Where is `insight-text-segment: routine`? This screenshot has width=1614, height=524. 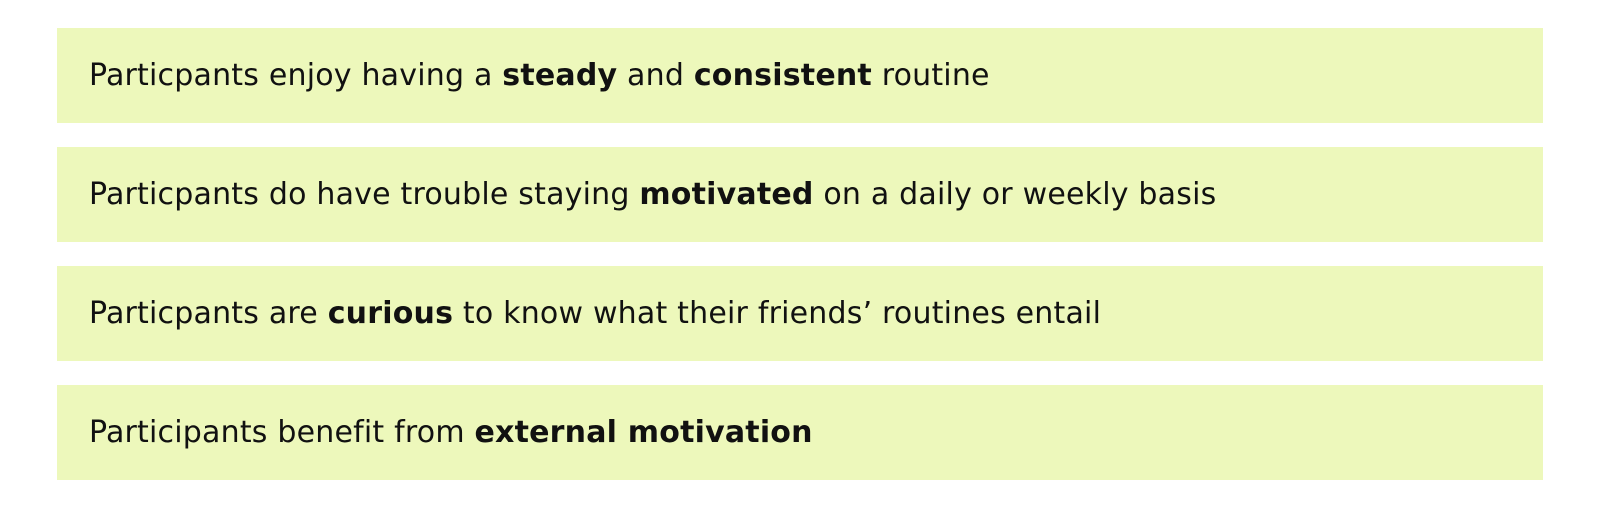 insight-text-segment: routine is located at coordinates (930, 75).